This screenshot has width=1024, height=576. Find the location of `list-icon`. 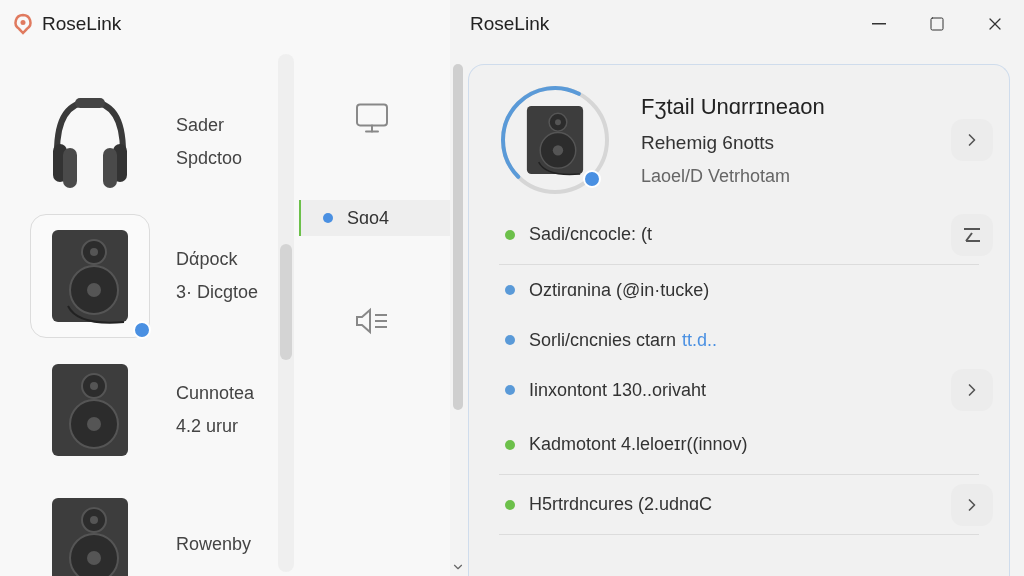

list-icon is located at coordinates (972, 234).